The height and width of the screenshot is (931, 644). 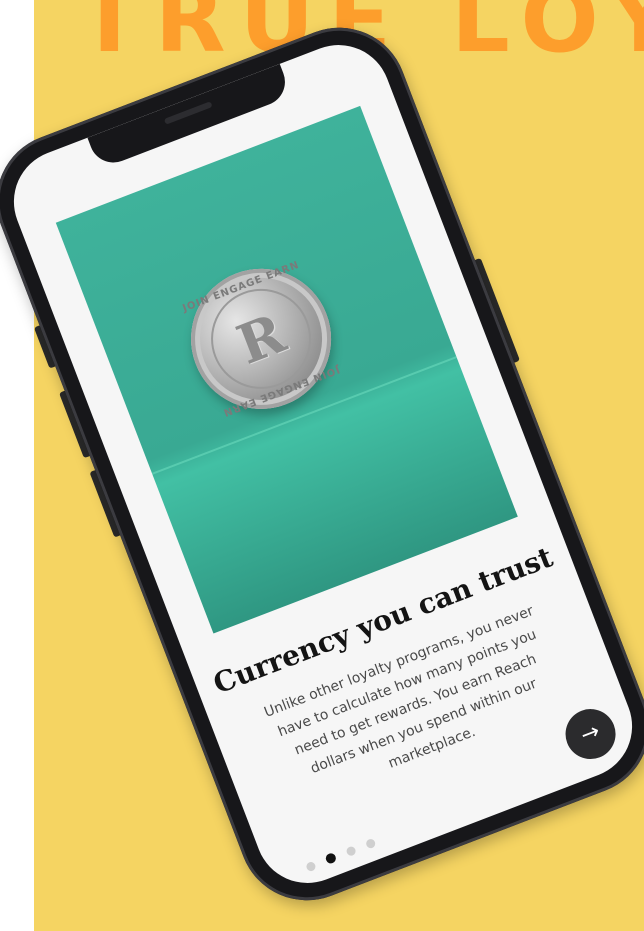 I want to click on arrow-right-icon: →, so click(x=590, y=733).